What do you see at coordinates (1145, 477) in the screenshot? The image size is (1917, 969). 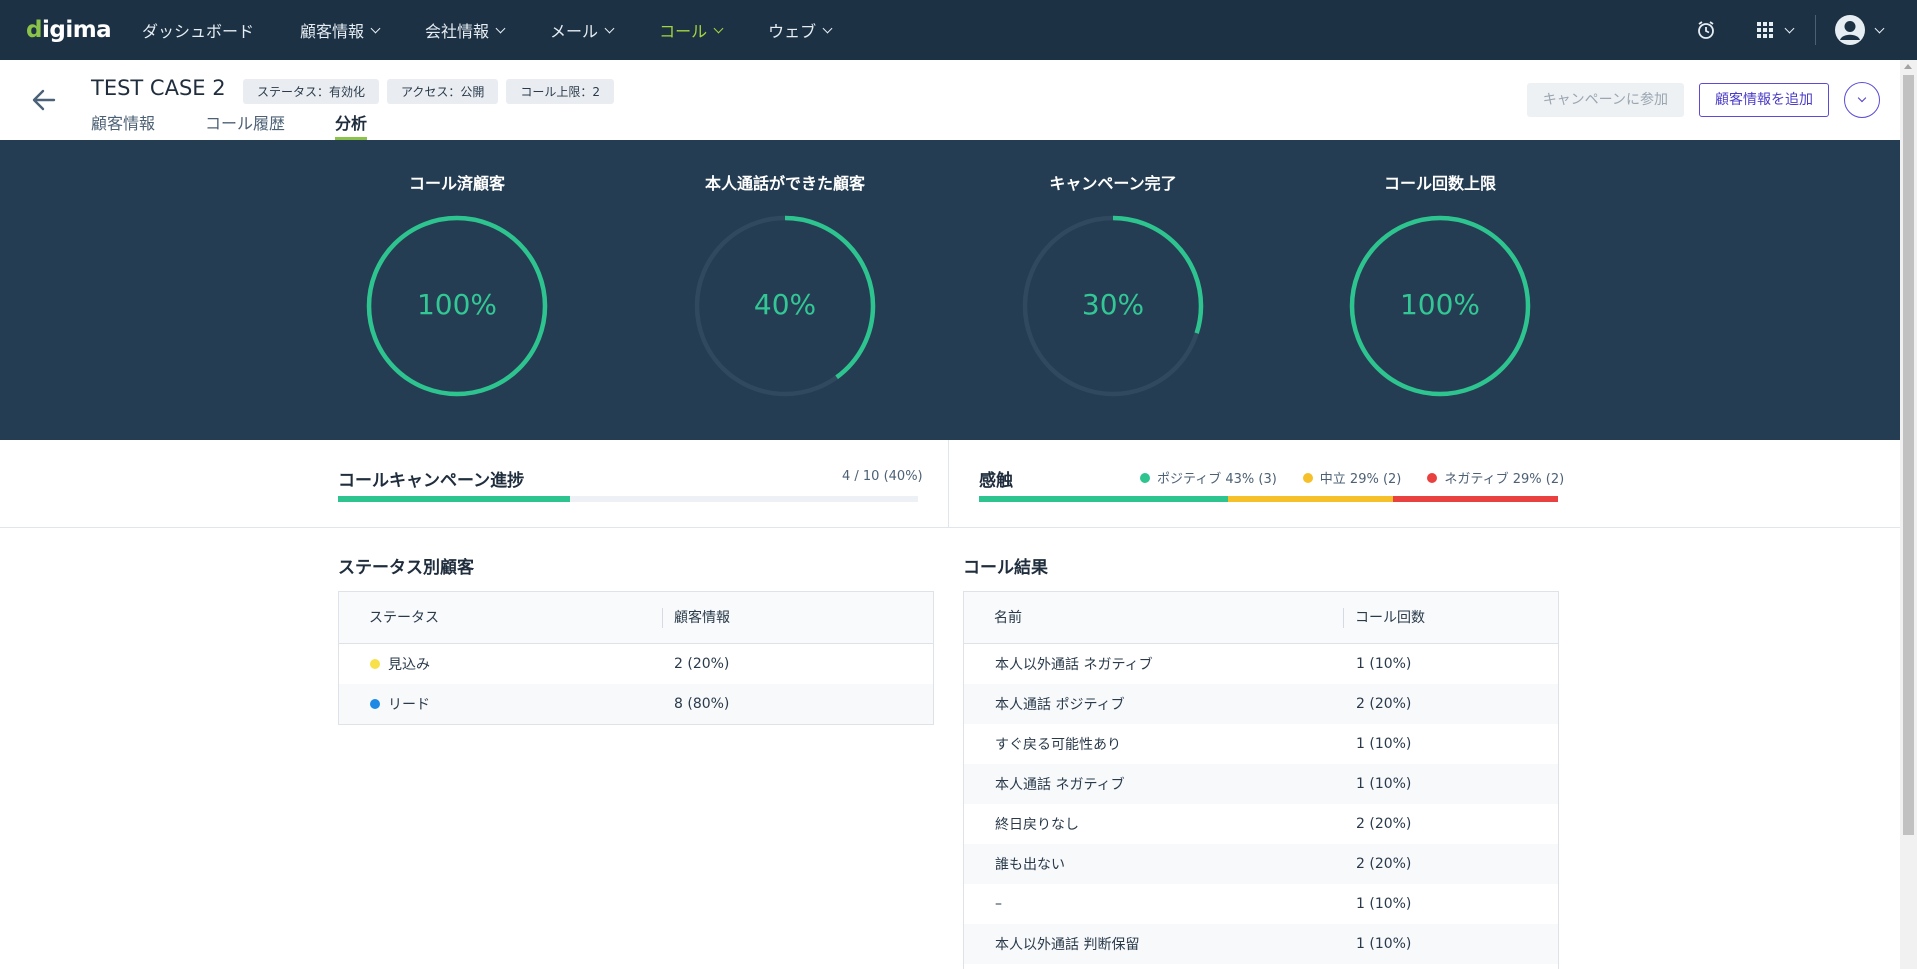 I see `positive-dot` at bounding box center [1145, 477].